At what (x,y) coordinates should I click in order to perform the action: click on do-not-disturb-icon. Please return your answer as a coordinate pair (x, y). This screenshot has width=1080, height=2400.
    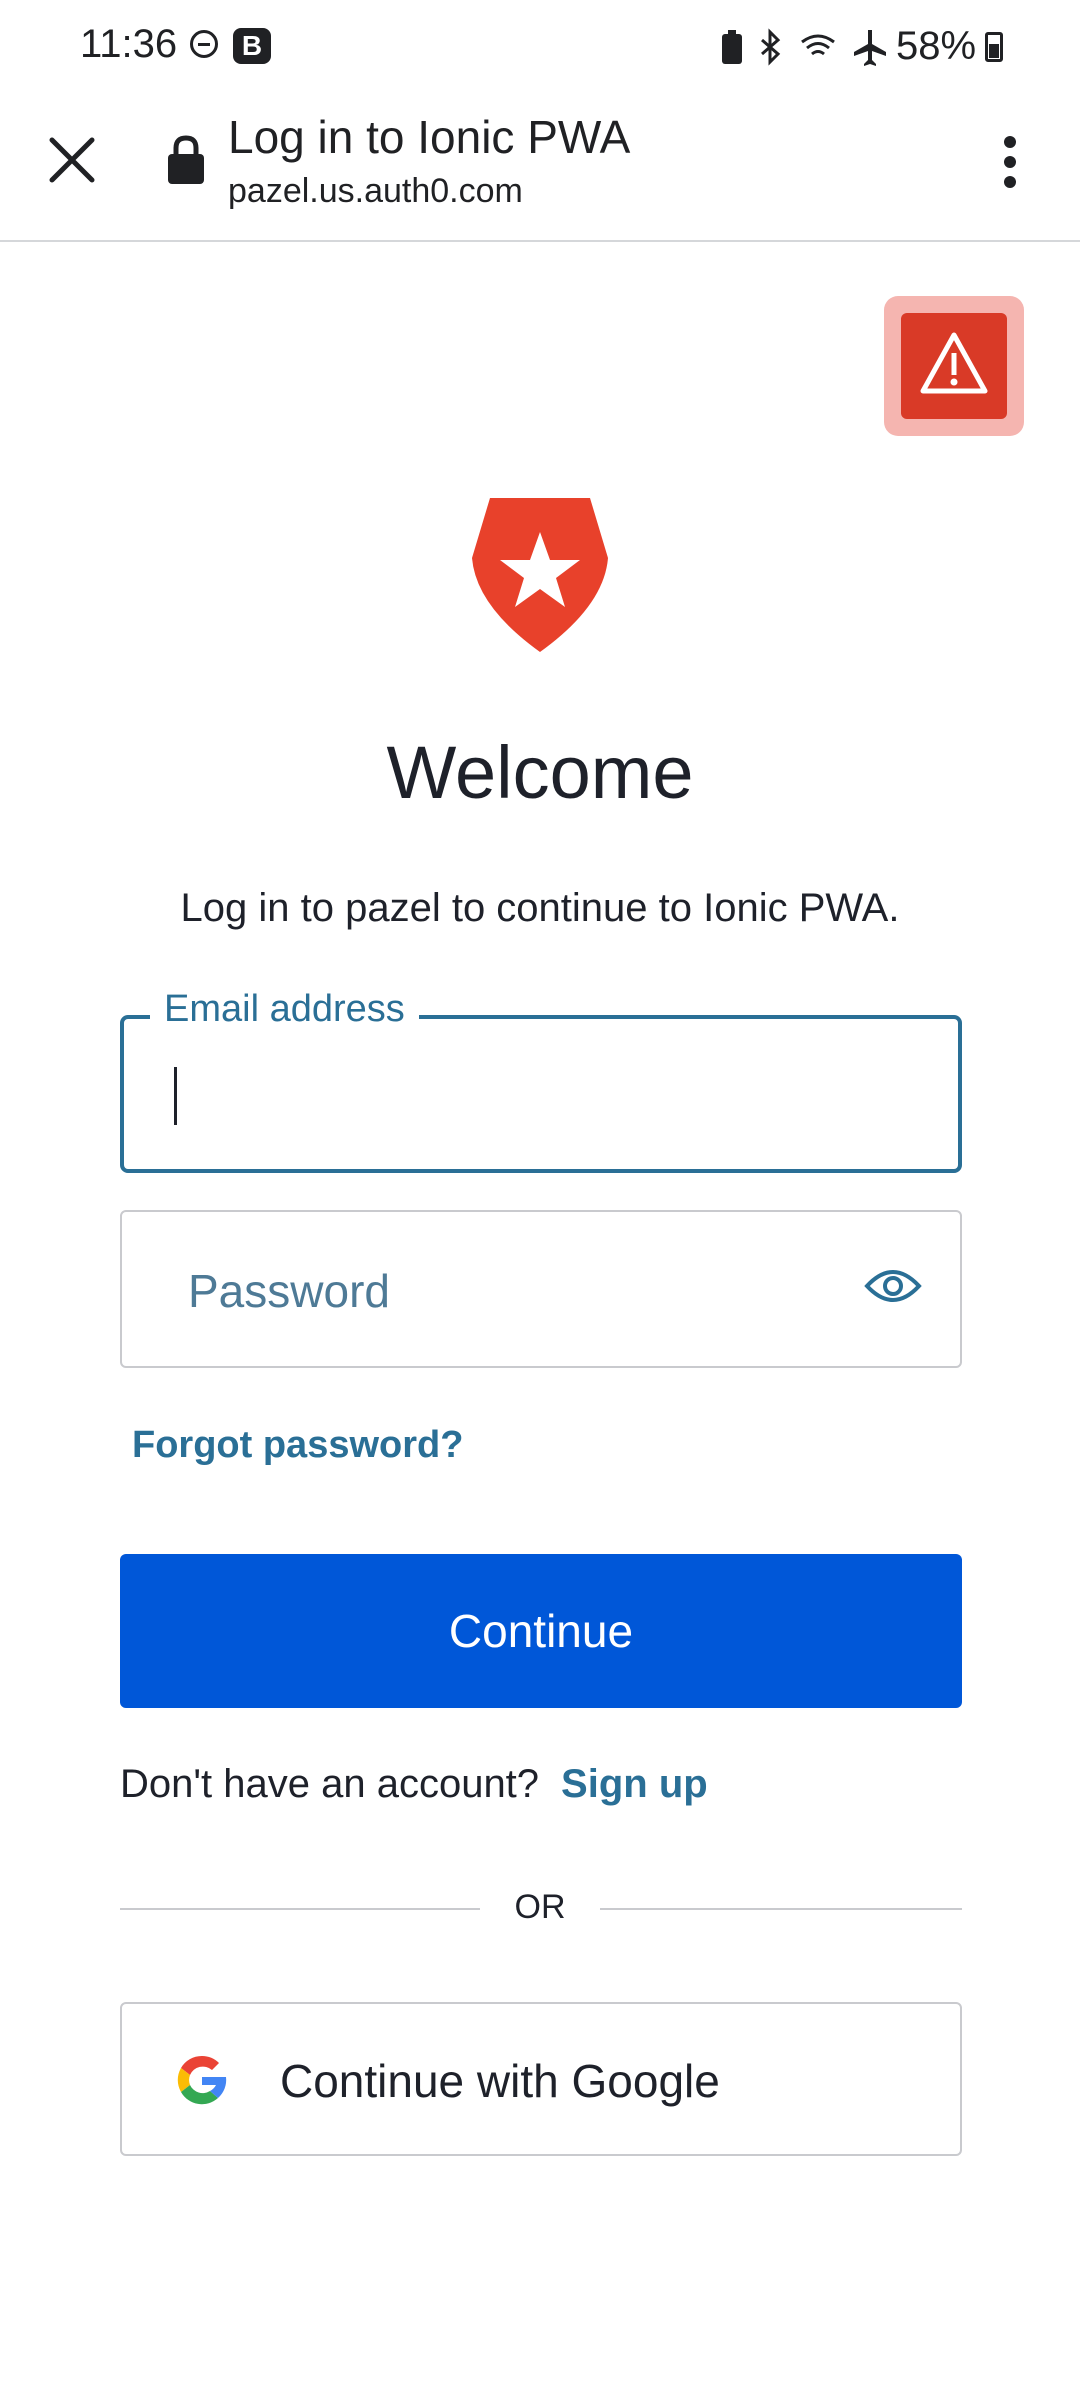
    Looking at the image, I should click on (204, 44).